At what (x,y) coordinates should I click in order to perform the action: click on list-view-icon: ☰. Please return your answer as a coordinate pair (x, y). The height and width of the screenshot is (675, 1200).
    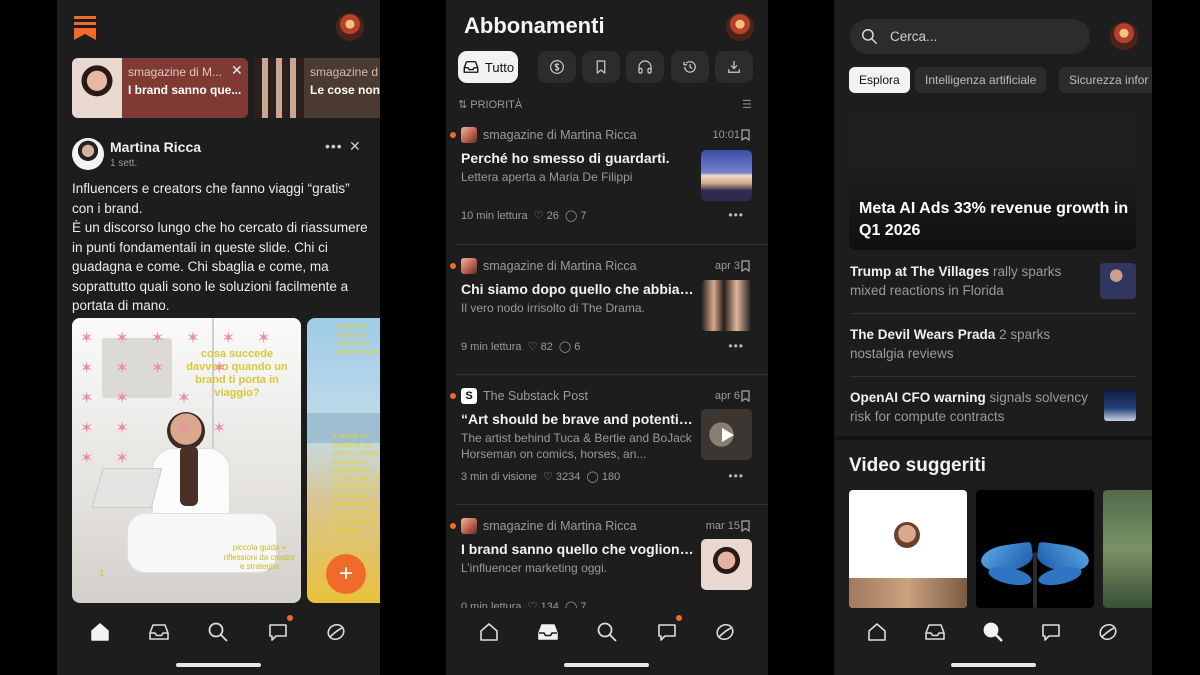
    Looking at the image, I should click on (747, 104).